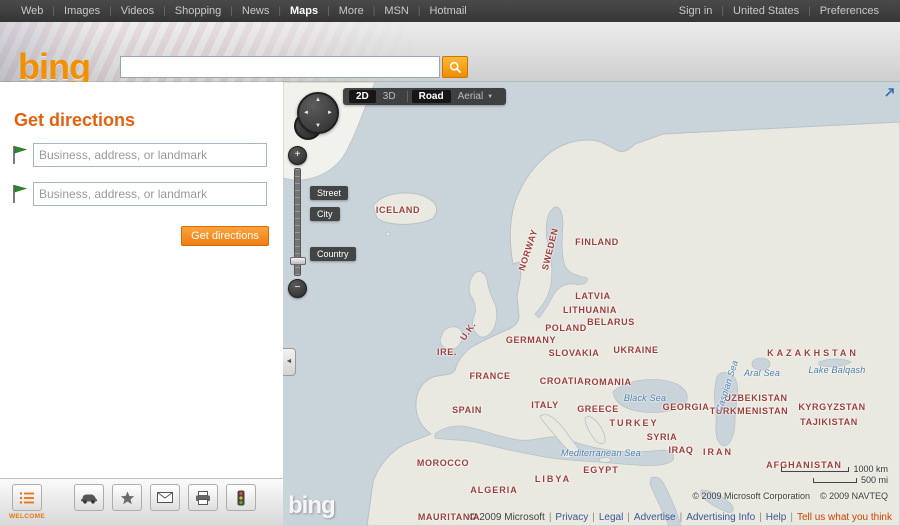 This screenshot has width=900, height=526. What do you see at coordinates (312, 505) in the screenshot?
I see `bing-map-watermark: bing` at bounding box center [312, 505].